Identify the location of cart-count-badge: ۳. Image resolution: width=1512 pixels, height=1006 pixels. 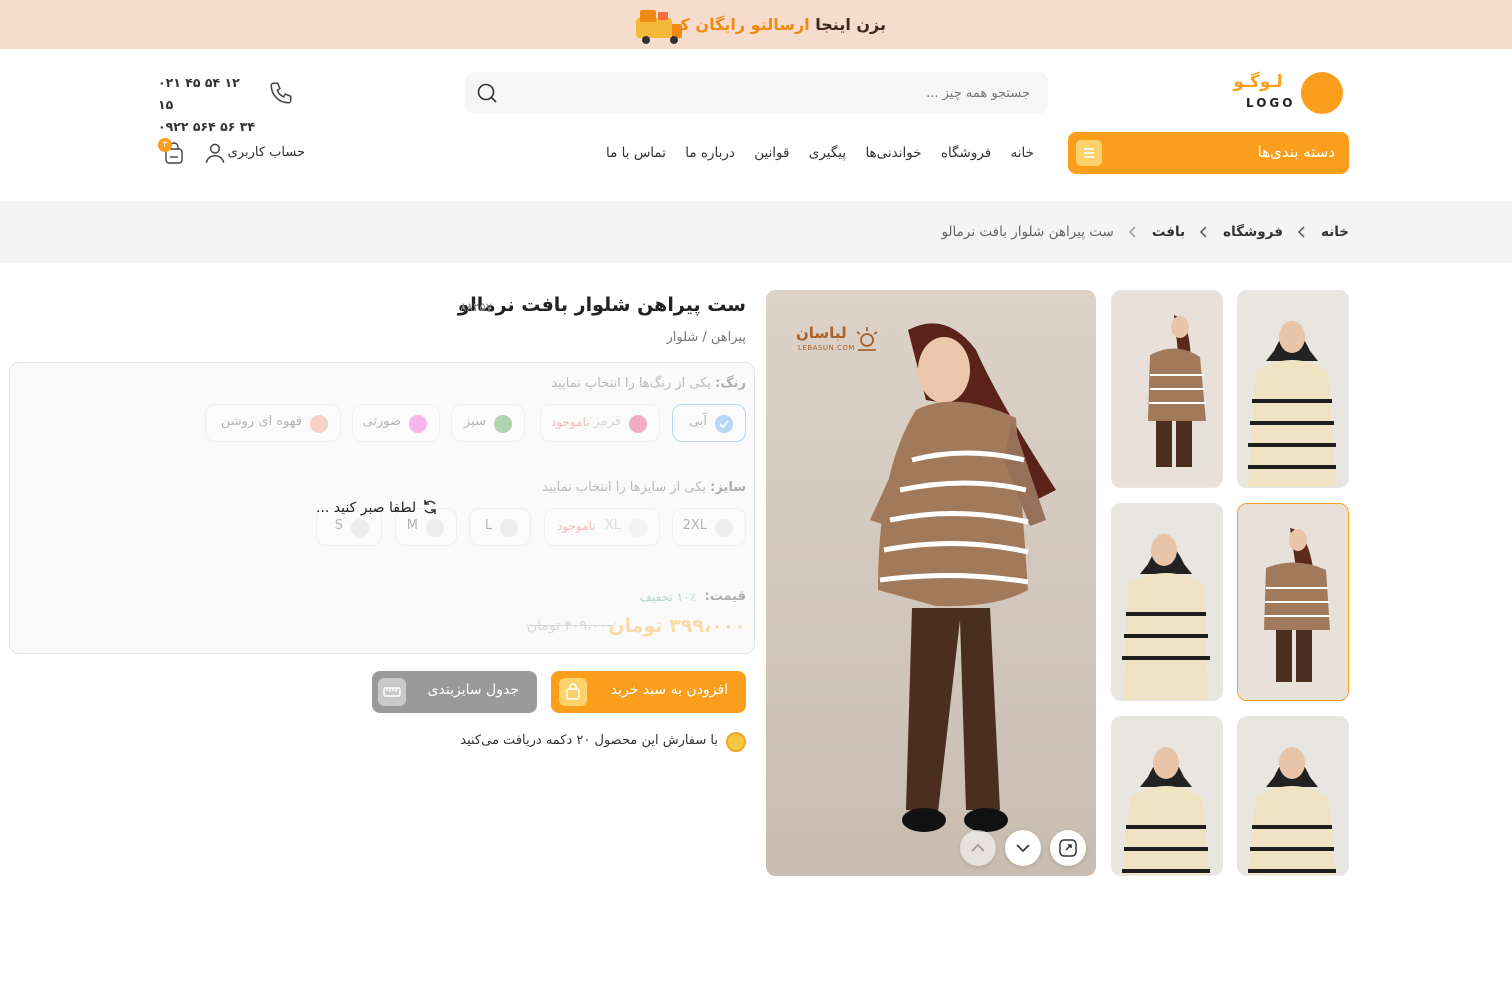
(165, 145).